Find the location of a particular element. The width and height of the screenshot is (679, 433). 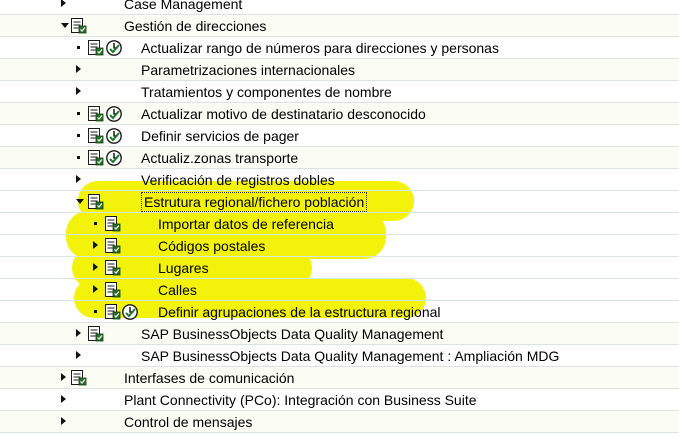

tree-row: Definir servicios de pager is located at coordinates (339, 136).